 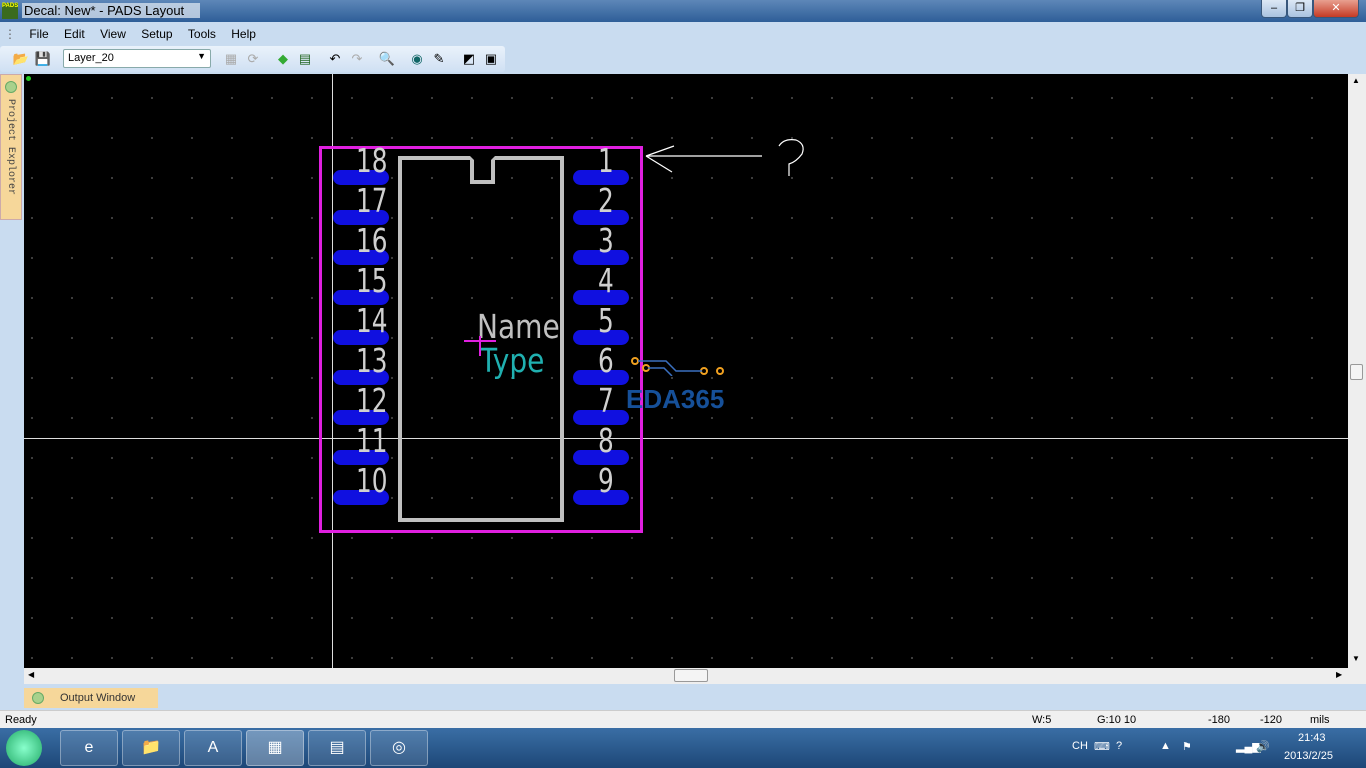 What do you see at coordinates (151, 748) in the screenshot?
I see `explorer-icon: 📁` at bounding box center [151, 748].